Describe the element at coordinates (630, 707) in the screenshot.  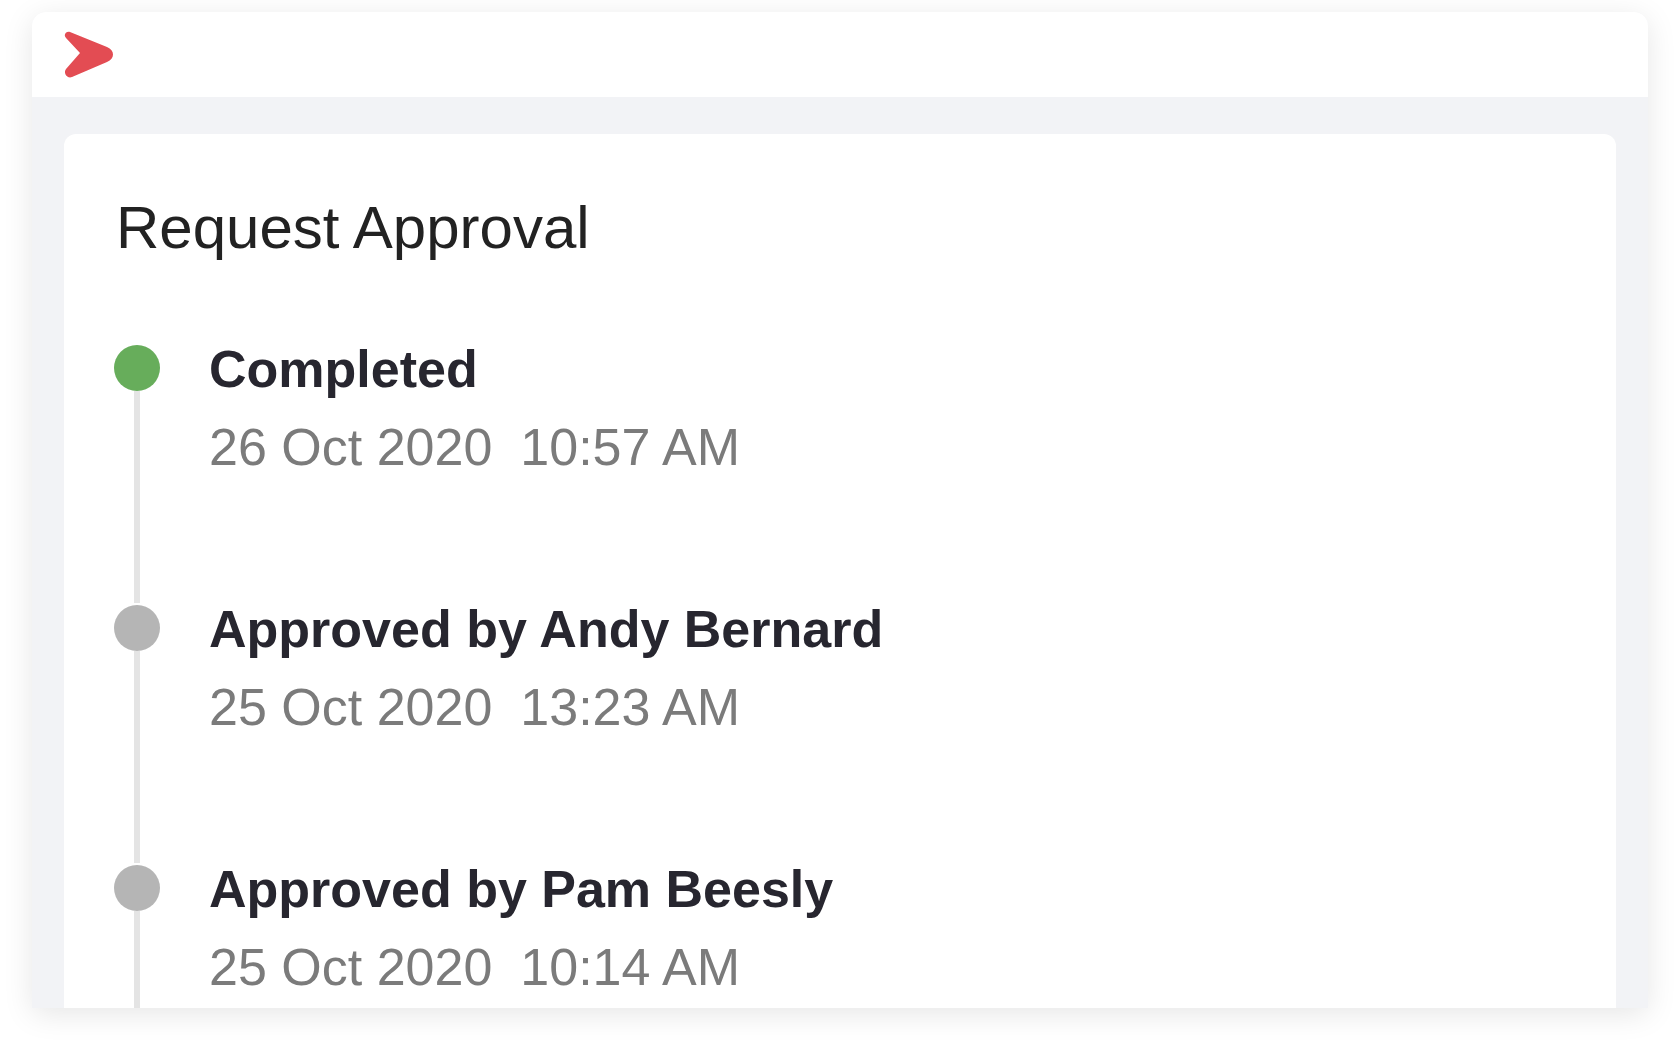
I see `step-time: 13:23 AM` at that location.